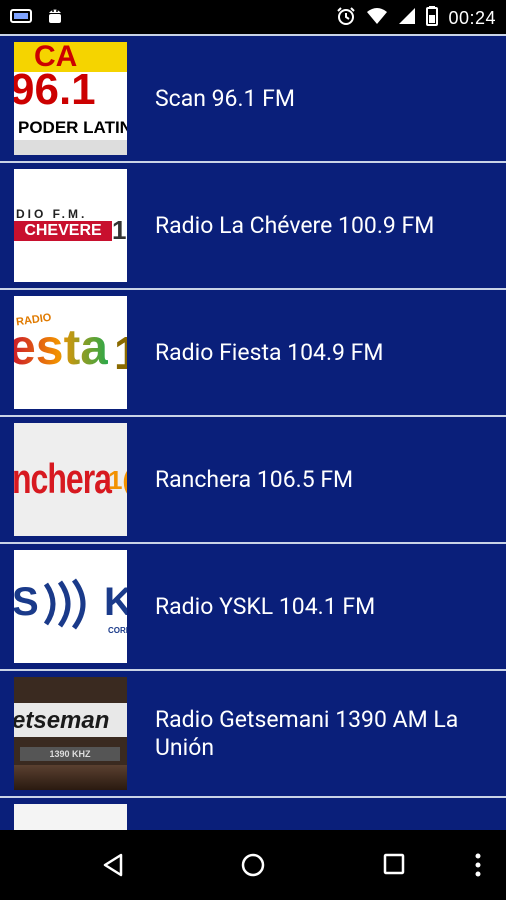  What do you see at coordinates (269, 352) in the screenshot?
I see `station-name: Radio Fiesta 104.9 FM` at bounding box center [269, 352].